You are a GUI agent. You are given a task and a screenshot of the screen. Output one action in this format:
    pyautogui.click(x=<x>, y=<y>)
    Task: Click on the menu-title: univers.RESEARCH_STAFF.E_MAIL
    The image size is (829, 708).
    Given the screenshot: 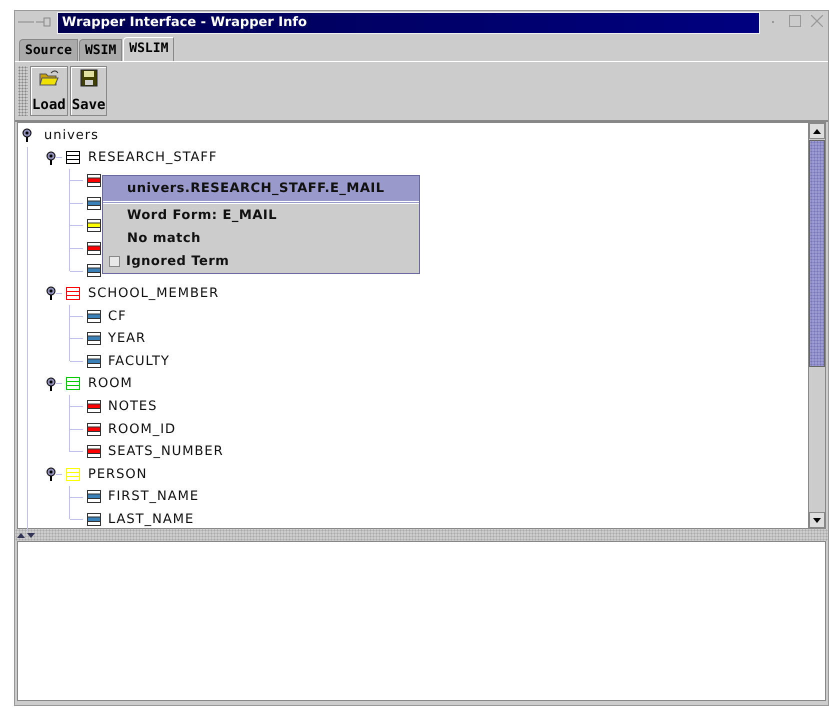 What is the action you would take?
    pyautogui.click(x=261, y=190)
    